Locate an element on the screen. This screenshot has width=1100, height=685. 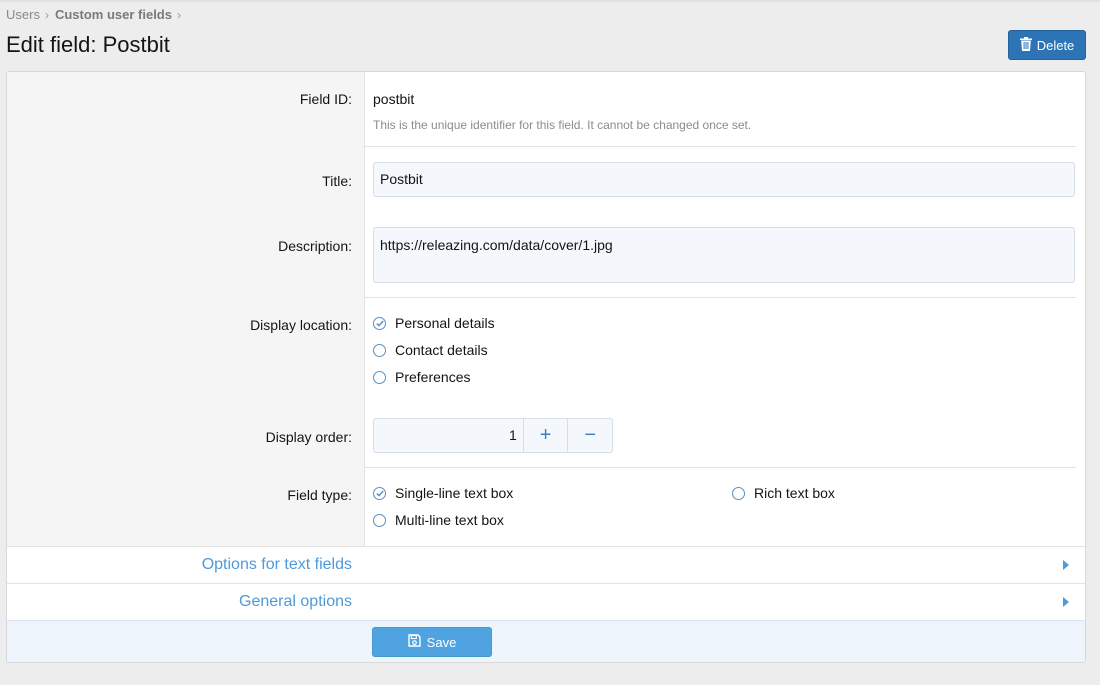
radio-label: Multi-line text box is located at coordinates (449, 520).